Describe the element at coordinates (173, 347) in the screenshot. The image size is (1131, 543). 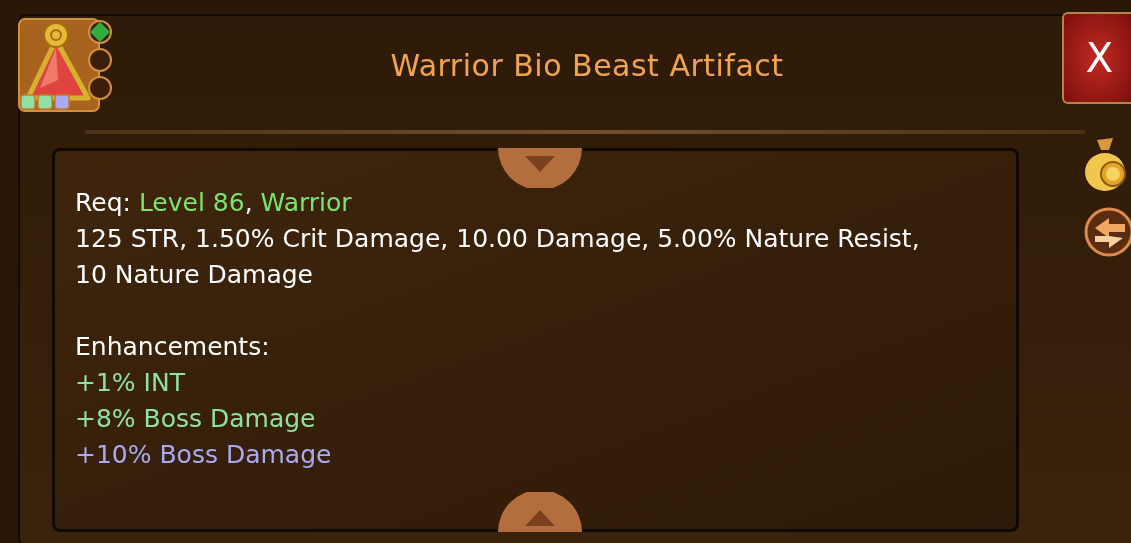
I see `enhancements-heading: Enhancements:` at that location.